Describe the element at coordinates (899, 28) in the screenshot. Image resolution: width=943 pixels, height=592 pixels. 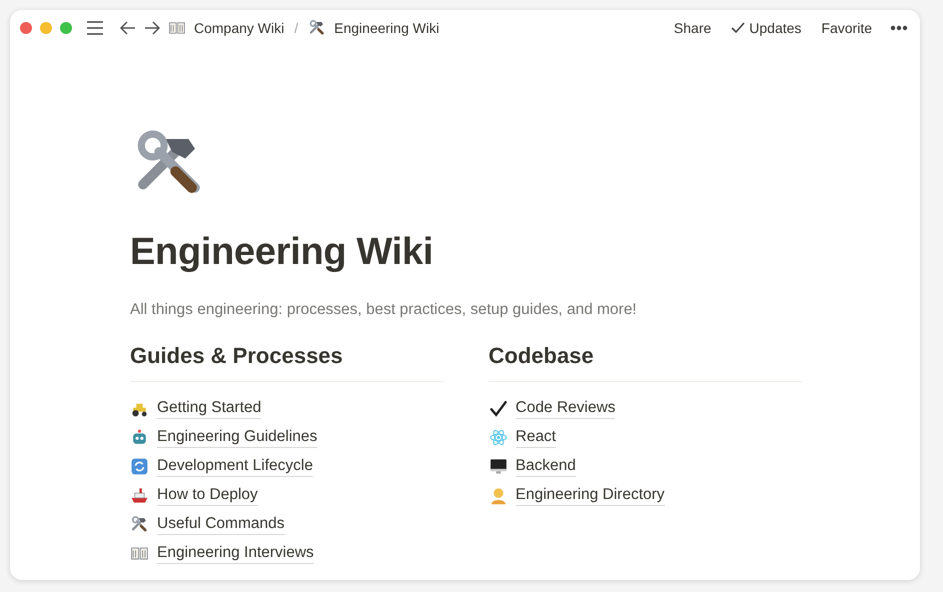
I see `more-options-icon` at that location.